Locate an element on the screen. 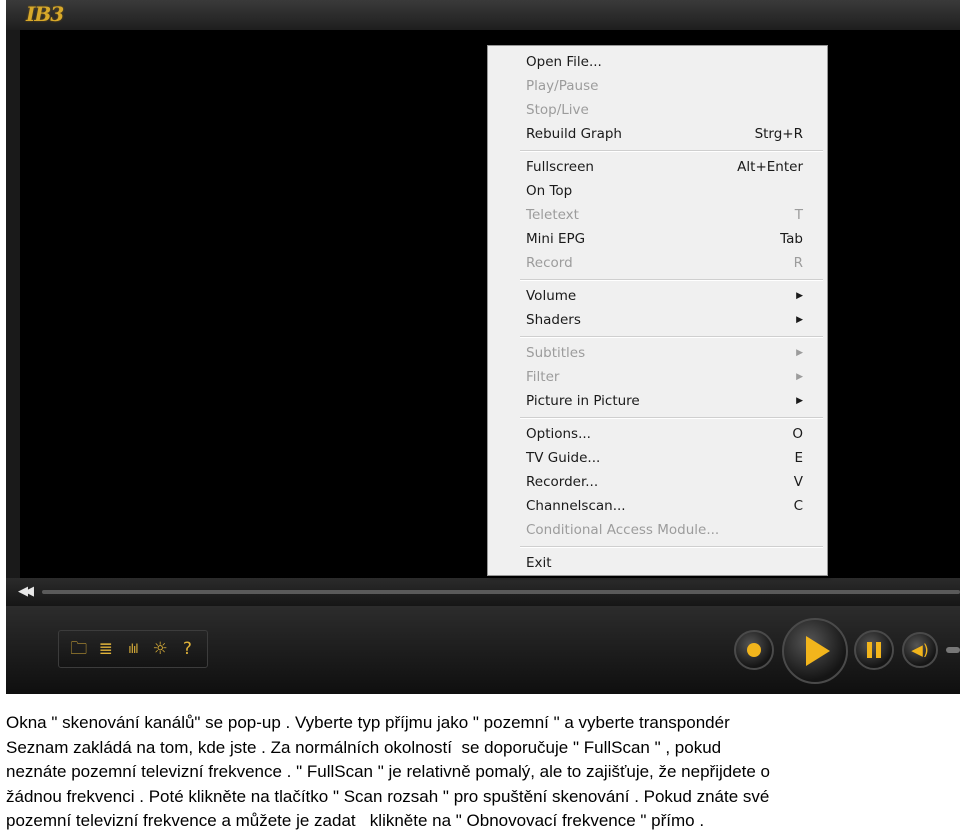 The width and height of the screenshot is (960, 834). pause-button is located at coordinates (874, 650).